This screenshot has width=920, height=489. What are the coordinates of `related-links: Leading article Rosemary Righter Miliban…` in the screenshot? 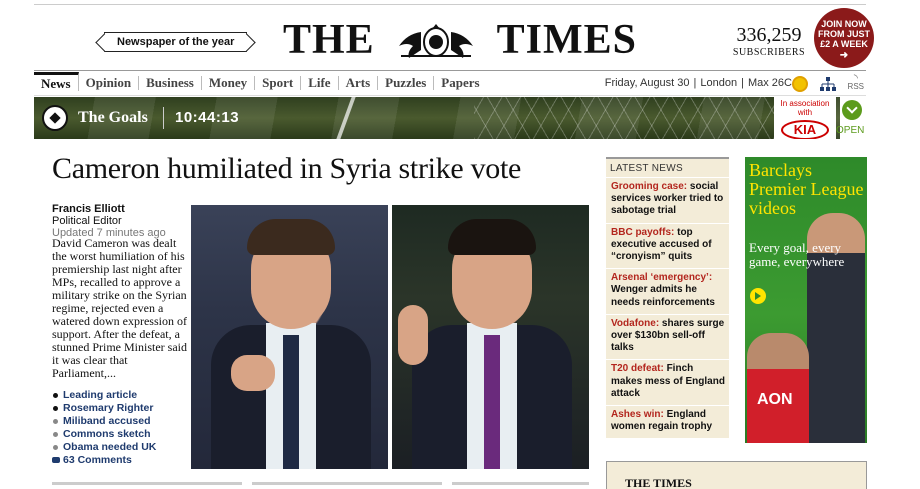 It's located at (122, 421).